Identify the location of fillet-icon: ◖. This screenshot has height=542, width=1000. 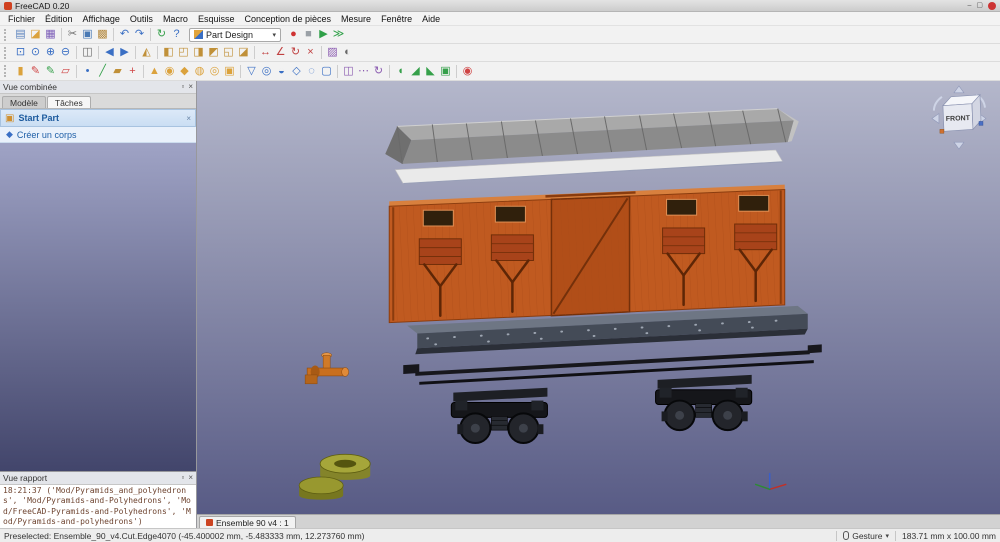
(400, 71).